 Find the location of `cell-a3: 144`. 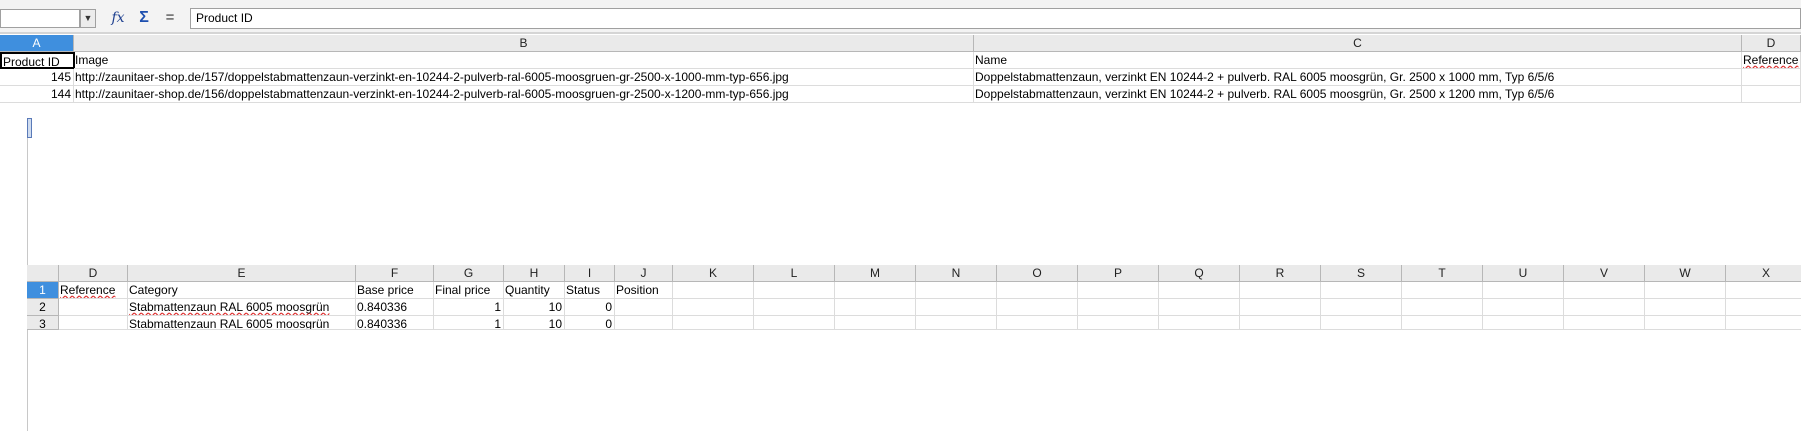

cell-a3: 144 is located at coordinates (37, 94).